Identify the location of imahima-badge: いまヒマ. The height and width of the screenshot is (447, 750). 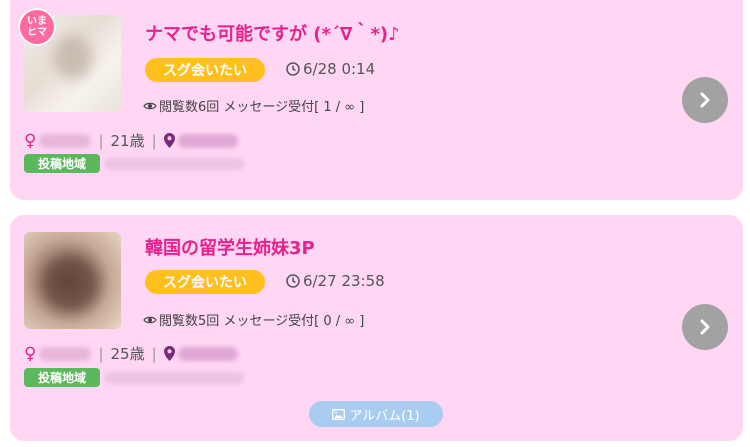
(37, 27).